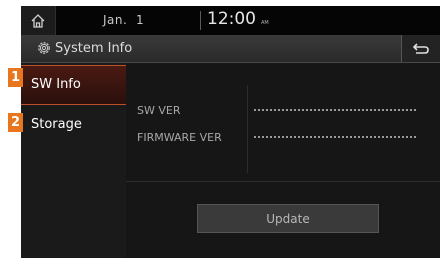 This screenshot has width=446, height=261. What do you see at coordinates (124, 20) in the screenshot?
I see `date-text: Jan. 1` at bounding box center [124, 20].